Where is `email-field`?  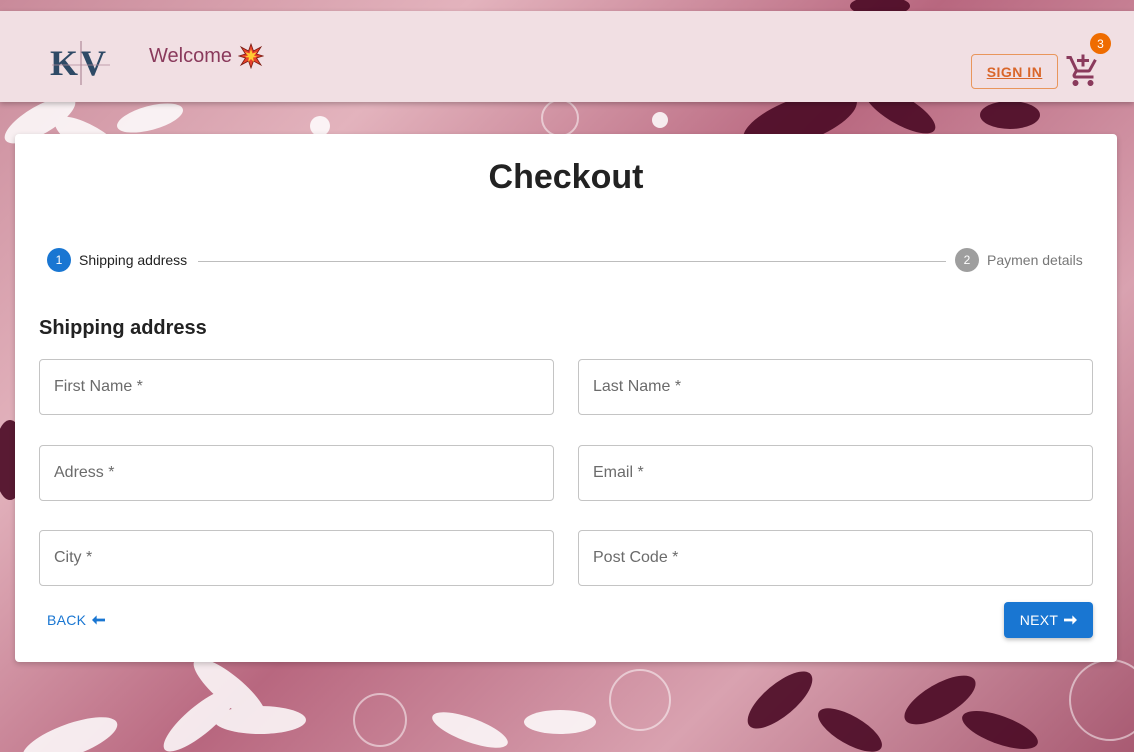 email-field is located at coordinates (835, 473).